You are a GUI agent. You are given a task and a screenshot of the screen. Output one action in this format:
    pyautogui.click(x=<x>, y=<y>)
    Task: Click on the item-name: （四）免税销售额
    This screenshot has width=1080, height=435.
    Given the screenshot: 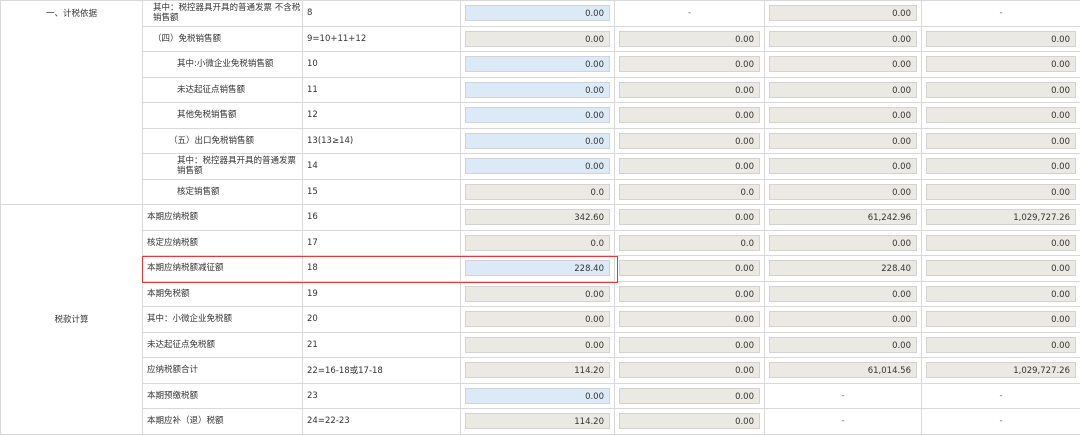 What is the action you would take?
    pyautogui.click(x=223, y=39)
    